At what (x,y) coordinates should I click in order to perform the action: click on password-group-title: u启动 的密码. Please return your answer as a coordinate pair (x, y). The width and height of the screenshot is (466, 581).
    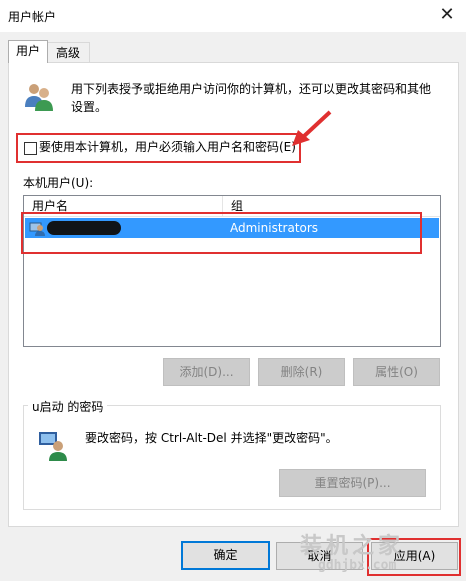
    Looking at the image, I should click on (68, 406).